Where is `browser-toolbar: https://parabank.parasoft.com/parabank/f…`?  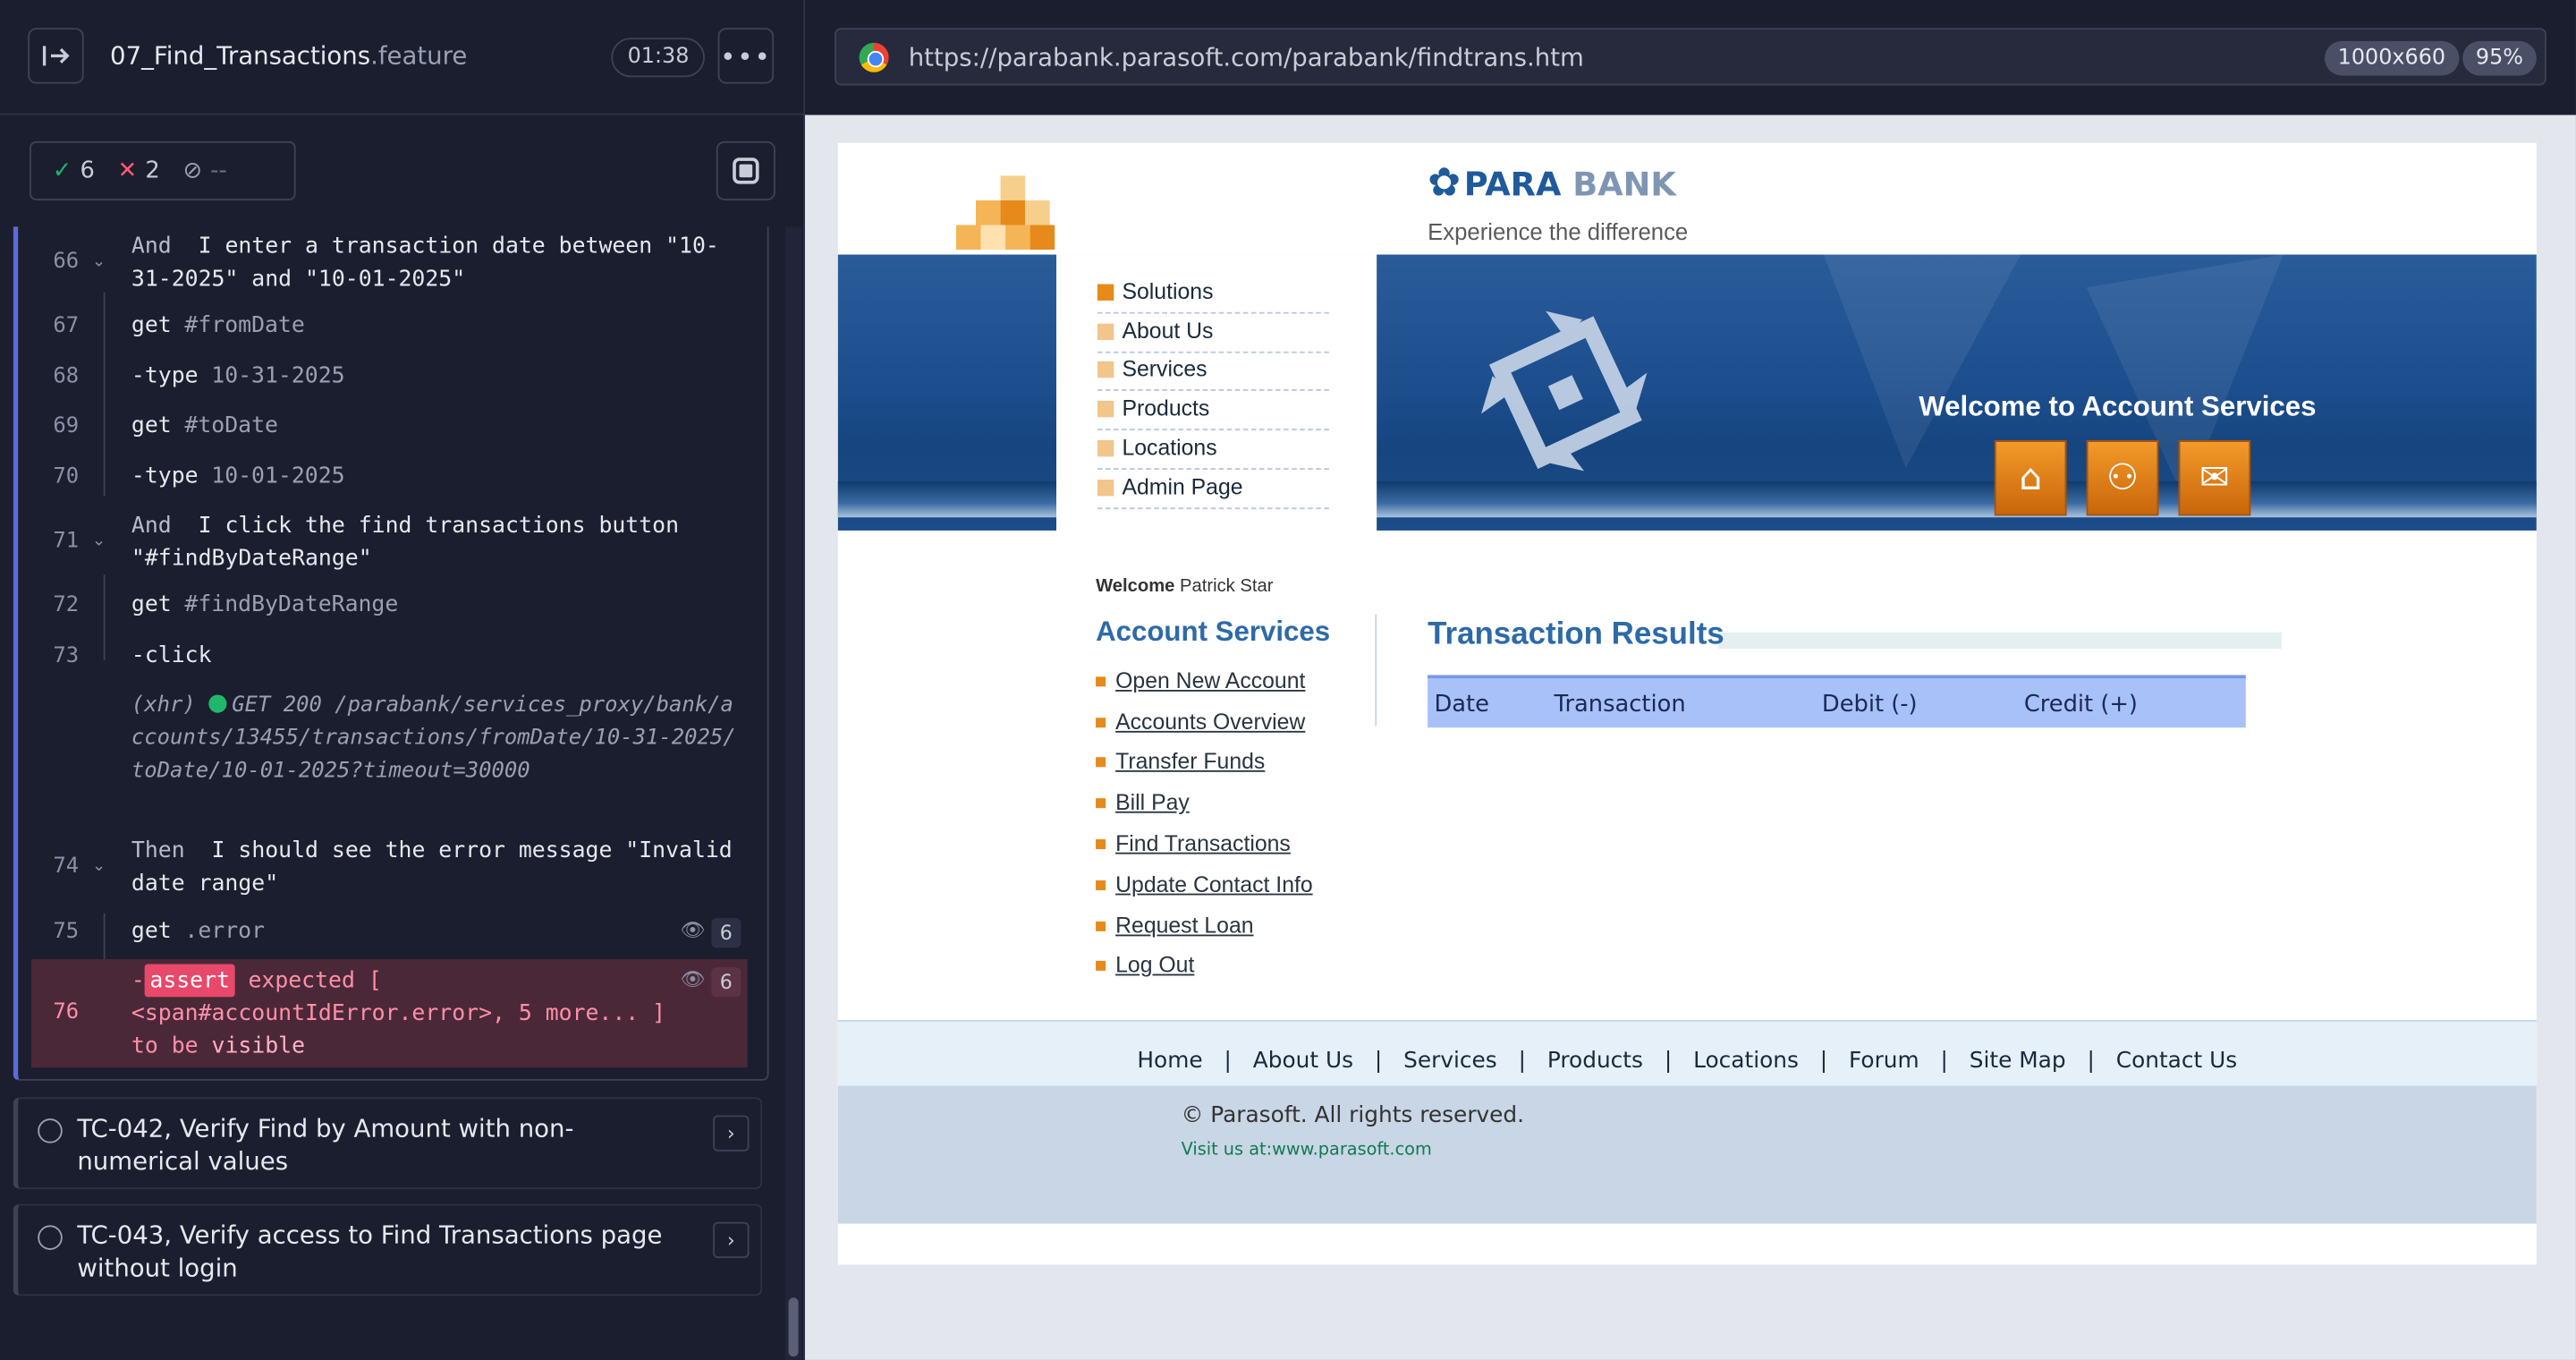
browser-toolbar: https://parabank.parasoft.com/parabank/f… is located at coordinates (1690, 57).